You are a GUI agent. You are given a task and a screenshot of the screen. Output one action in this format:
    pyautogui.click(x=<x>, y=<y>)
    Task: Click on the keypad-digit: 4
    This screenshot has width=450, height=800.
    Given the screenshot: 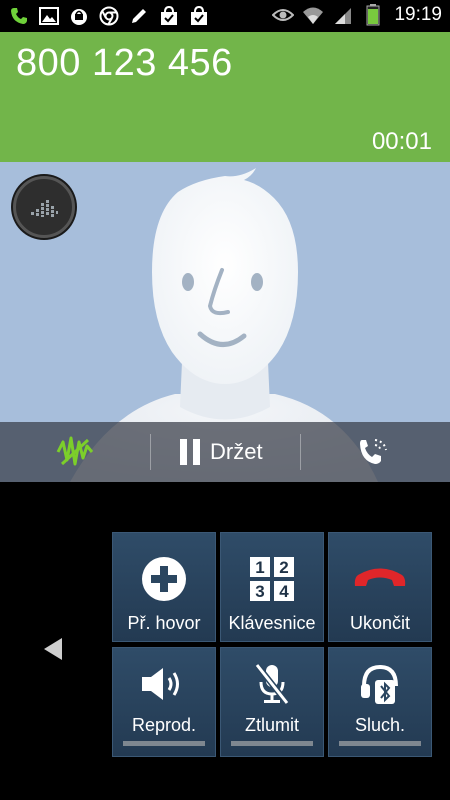 What is the action you would take?
    pyautogui.click(x=284, y=591)
    